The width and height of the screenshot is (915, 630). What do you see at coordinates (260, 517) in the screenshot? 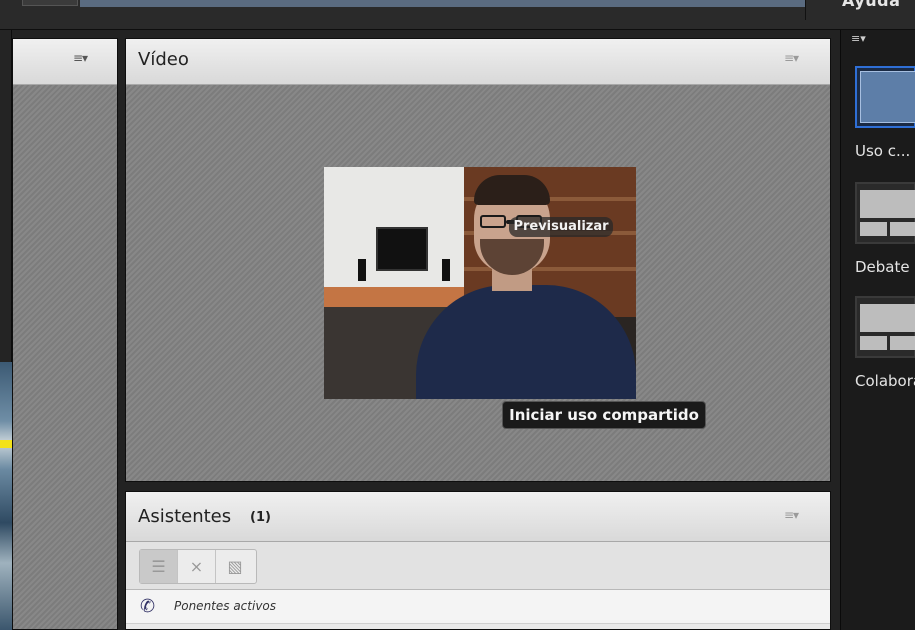
I see `attendee-count: (1)` at bounding box center [260, 517].